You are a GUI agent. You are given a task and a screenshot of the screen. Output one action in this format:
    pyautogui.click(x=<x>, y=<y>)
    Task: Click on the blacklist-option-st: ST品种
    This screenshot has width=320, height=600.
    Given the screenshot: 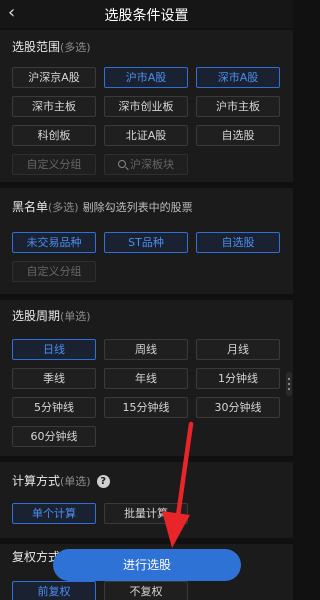 What is the action you would take?
    pyautogui.click(x=146, y=242)
    